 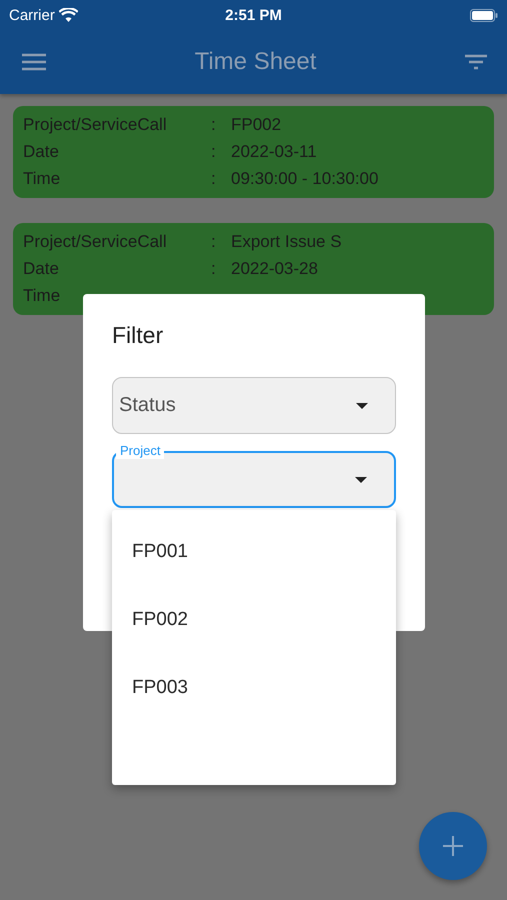 What do you see at coordinates (253, 15) in the screenshot?
I see `clock-time: 2:51 PM` at bounding box center [253, 15].